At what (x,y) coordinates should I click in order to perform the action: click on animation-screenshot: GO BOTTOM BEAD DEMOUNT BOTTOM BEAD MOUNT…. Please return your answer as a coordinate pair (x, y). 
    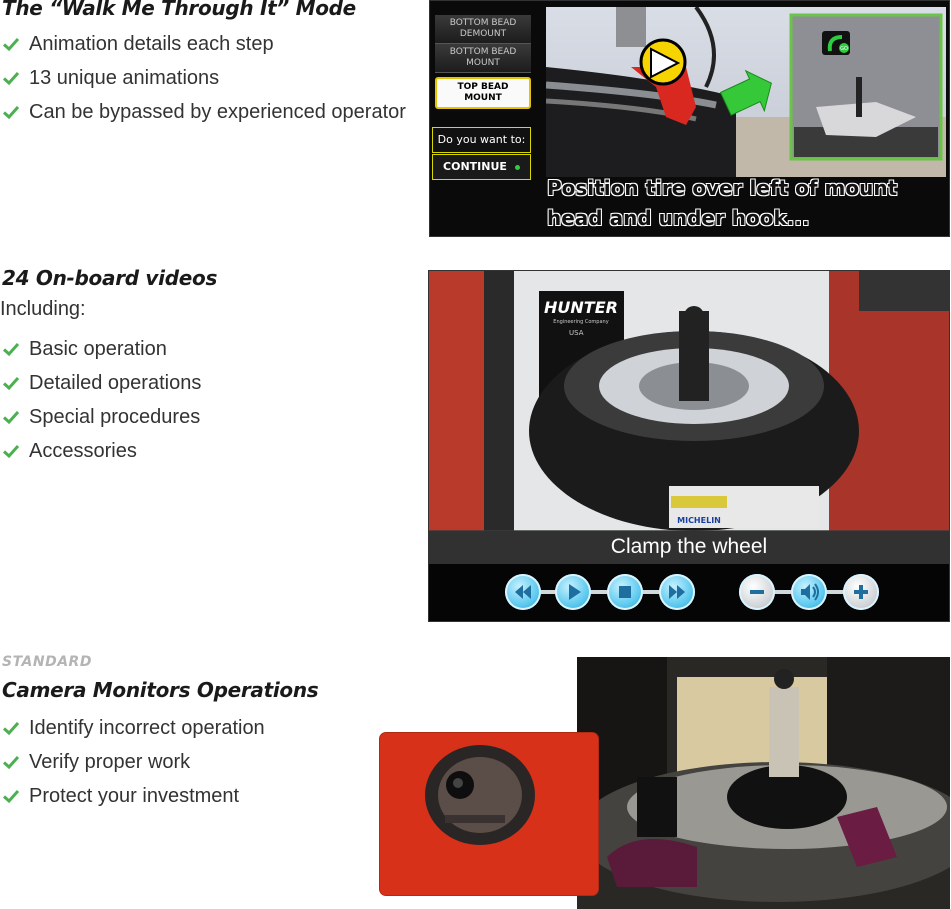
    Looking at the image, I should click on (689, 118).